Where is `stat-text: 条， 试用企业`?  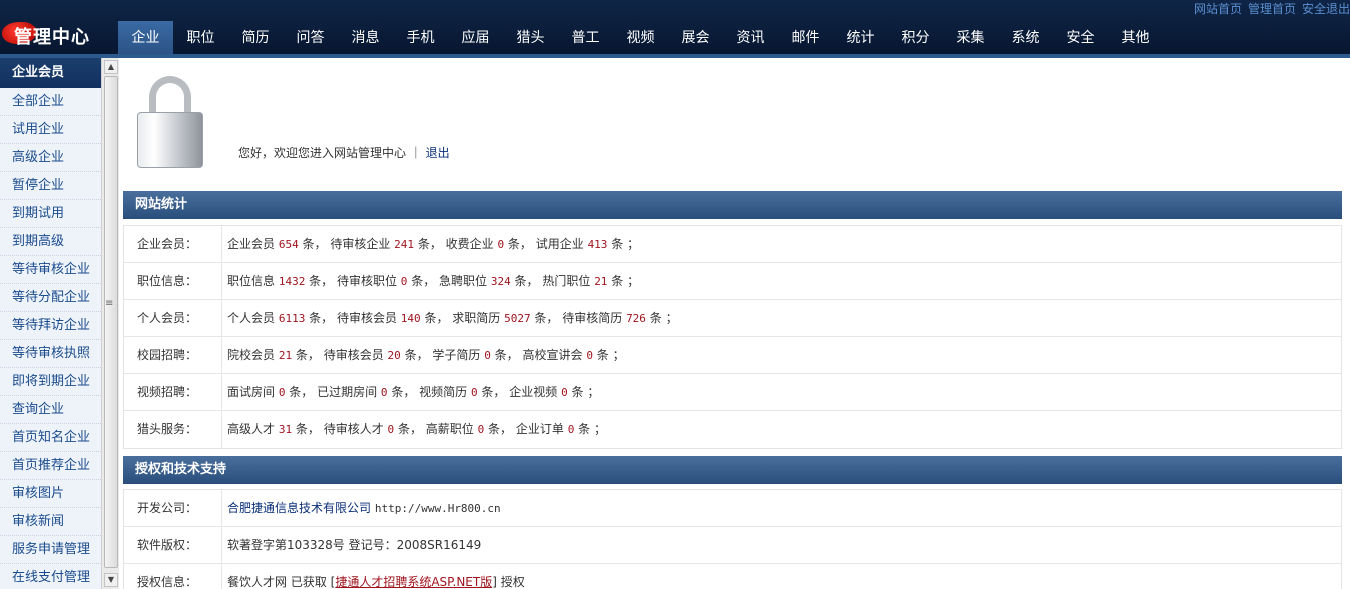 stat-text: 条， 试用企业 is located at coordinates (546, 244).